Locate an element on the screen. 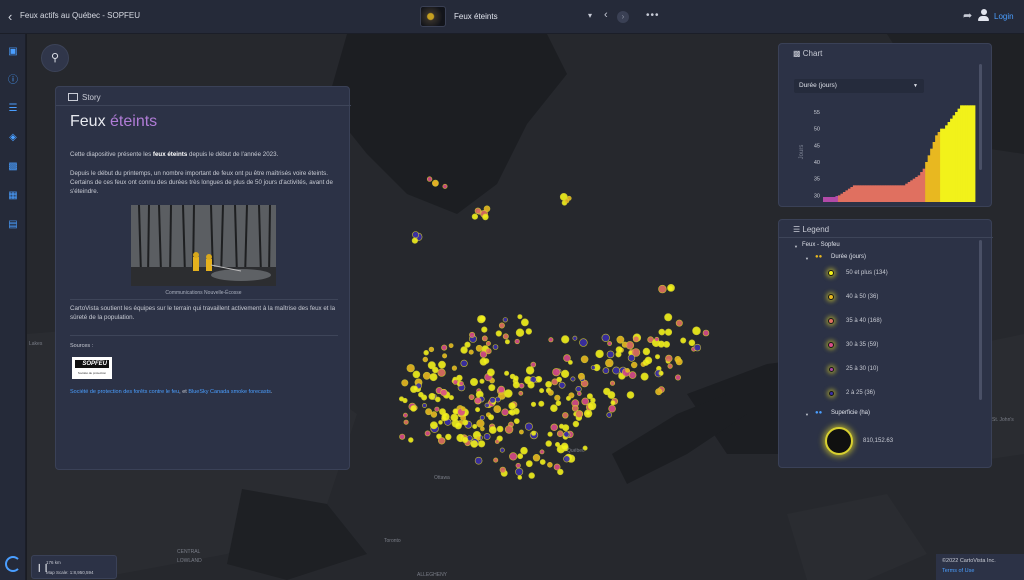 The width and height of the screenshot is (1024, 580). table-icon: ▦ is located at coordinates (13, 196).